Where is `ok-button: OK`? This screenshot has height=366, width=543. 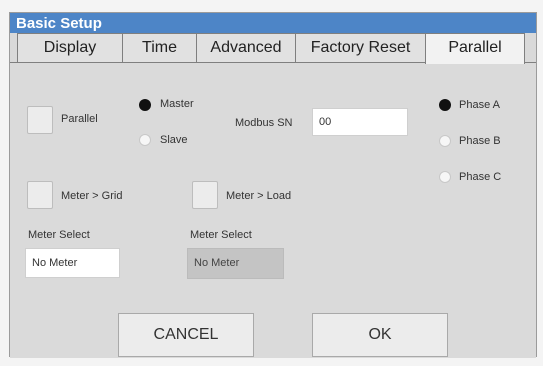 ok-button: OK is located at coordinates (380, 335).